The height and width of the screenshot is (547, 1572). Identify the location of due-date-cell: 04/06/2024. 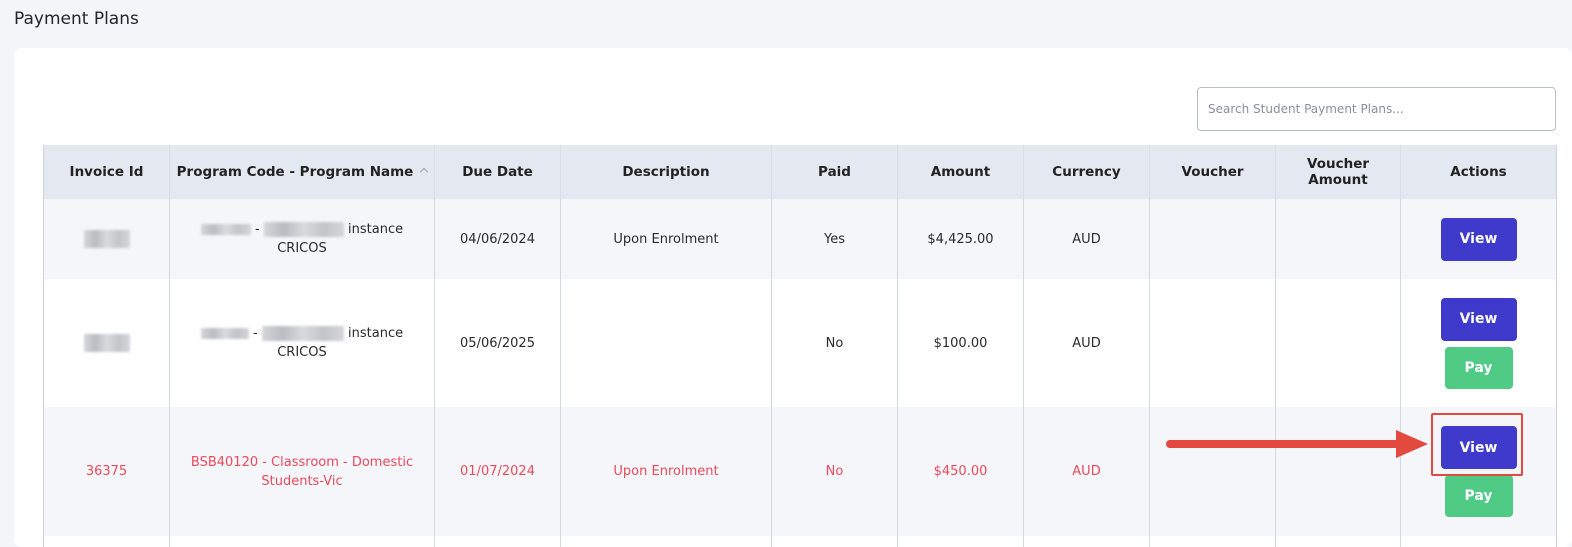
(497, 239).